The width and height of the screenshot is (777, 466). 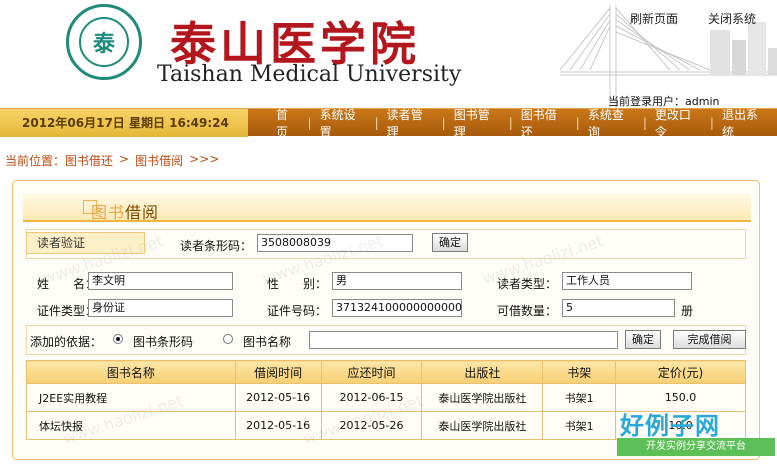 I want to click on cell-borrow-date: 2012-05-16, so click(x=278, y=397).